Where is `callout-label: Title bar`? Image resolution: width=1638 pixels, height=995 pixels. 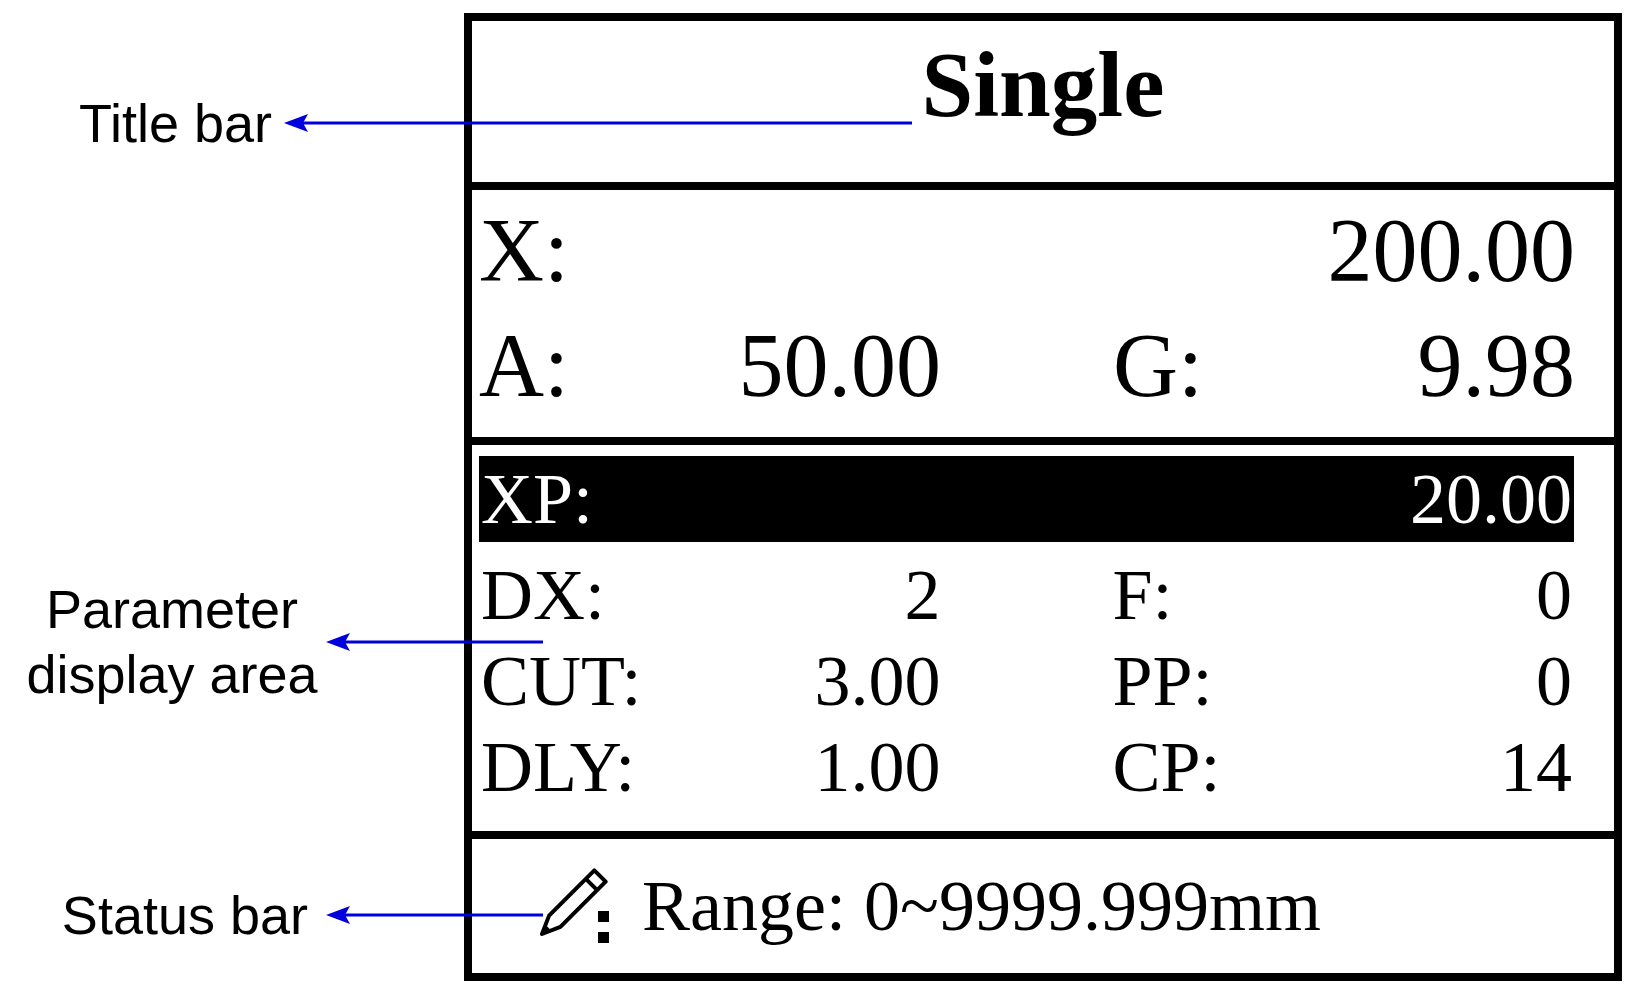 callout-label: Title bar is located at coordinates (175, 123).